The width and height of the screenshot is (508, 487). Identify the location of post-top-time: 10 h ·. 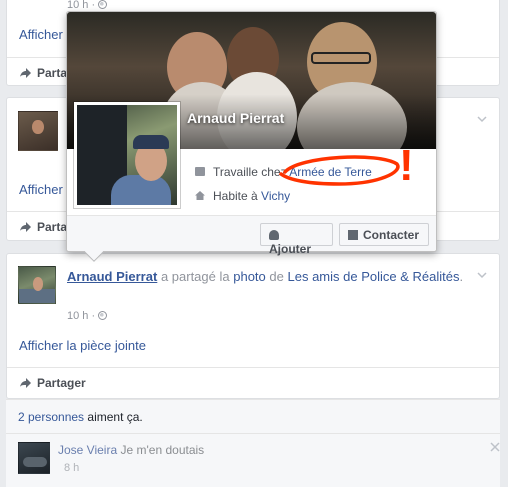
(87, 5).